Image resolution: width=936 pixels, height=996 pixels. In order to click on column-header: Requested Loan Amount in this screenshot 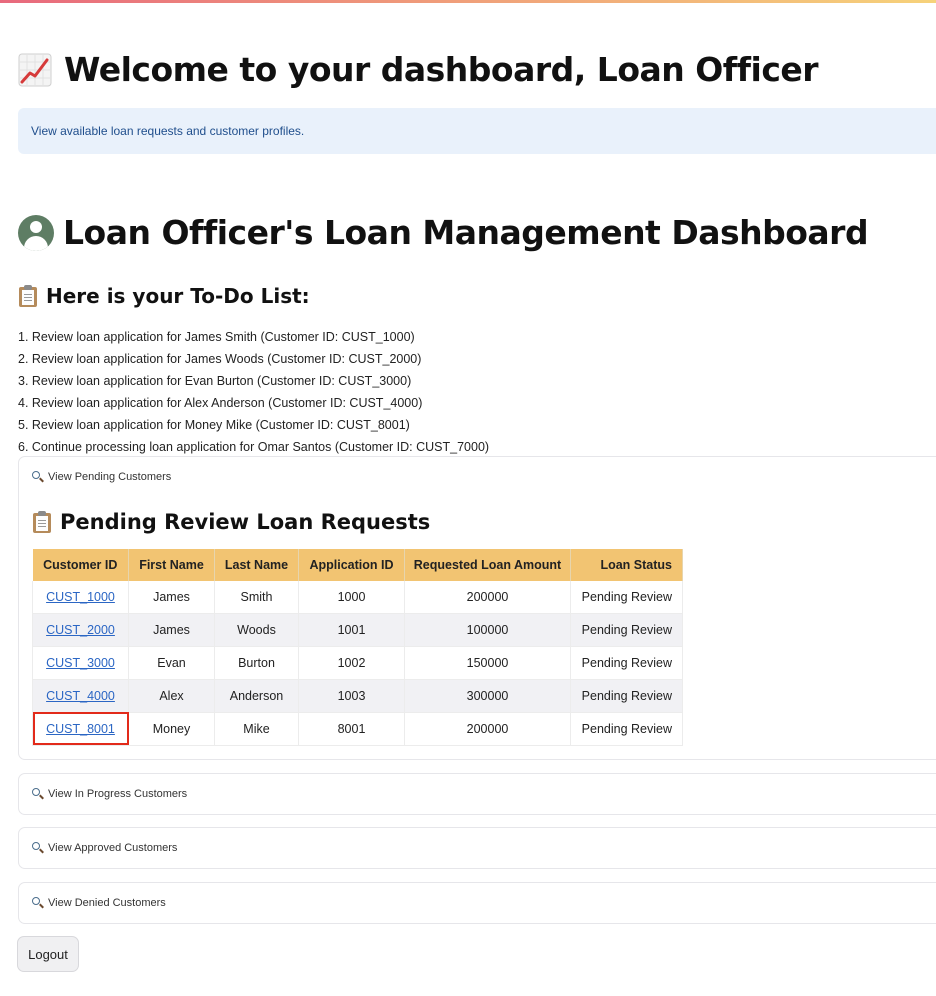, I will do `click(487, 565)`.